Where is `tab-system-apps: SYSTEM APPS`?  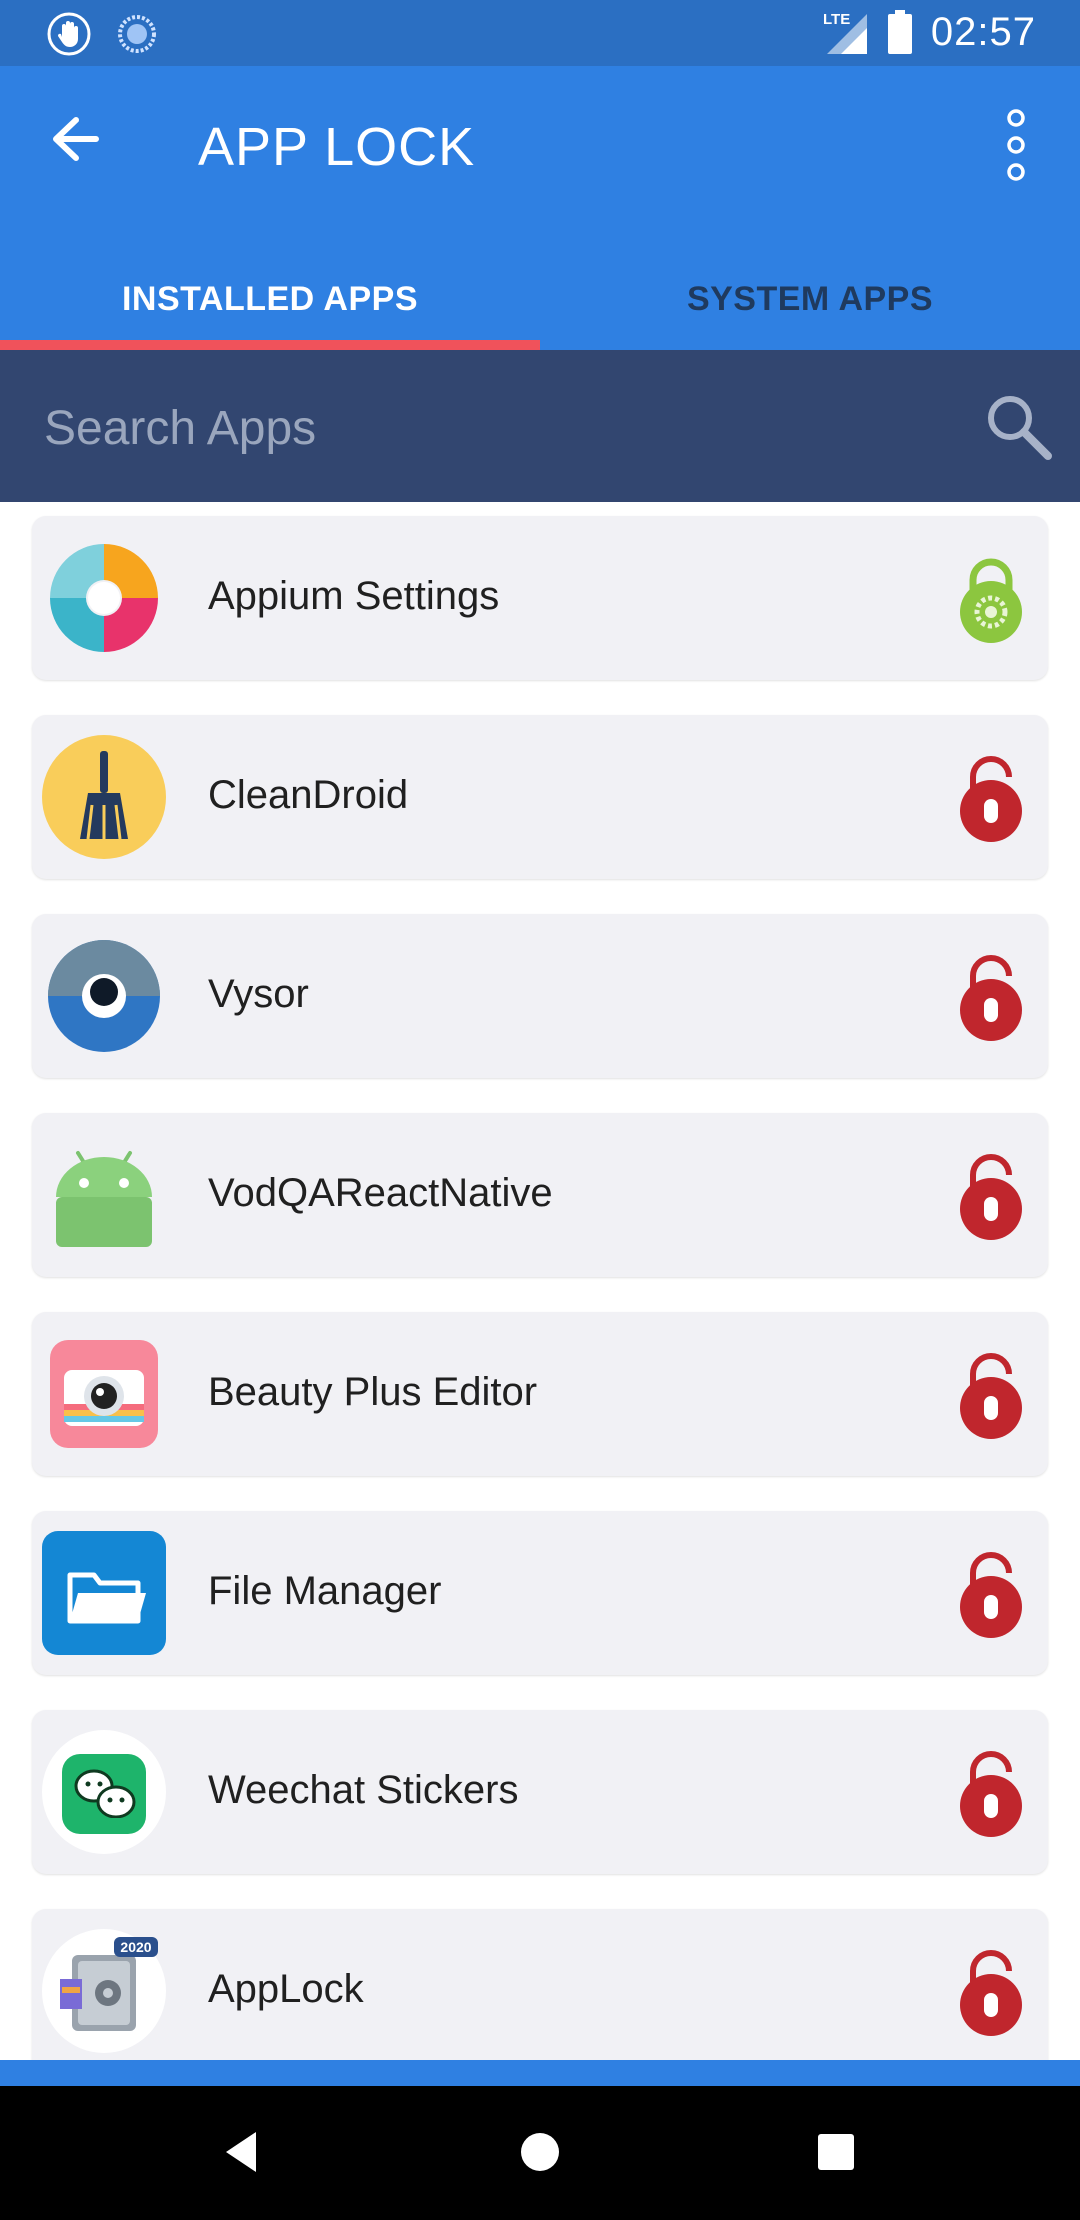 tab-system-apps: SYSTEM APPS is located at coordinates (810, 299).